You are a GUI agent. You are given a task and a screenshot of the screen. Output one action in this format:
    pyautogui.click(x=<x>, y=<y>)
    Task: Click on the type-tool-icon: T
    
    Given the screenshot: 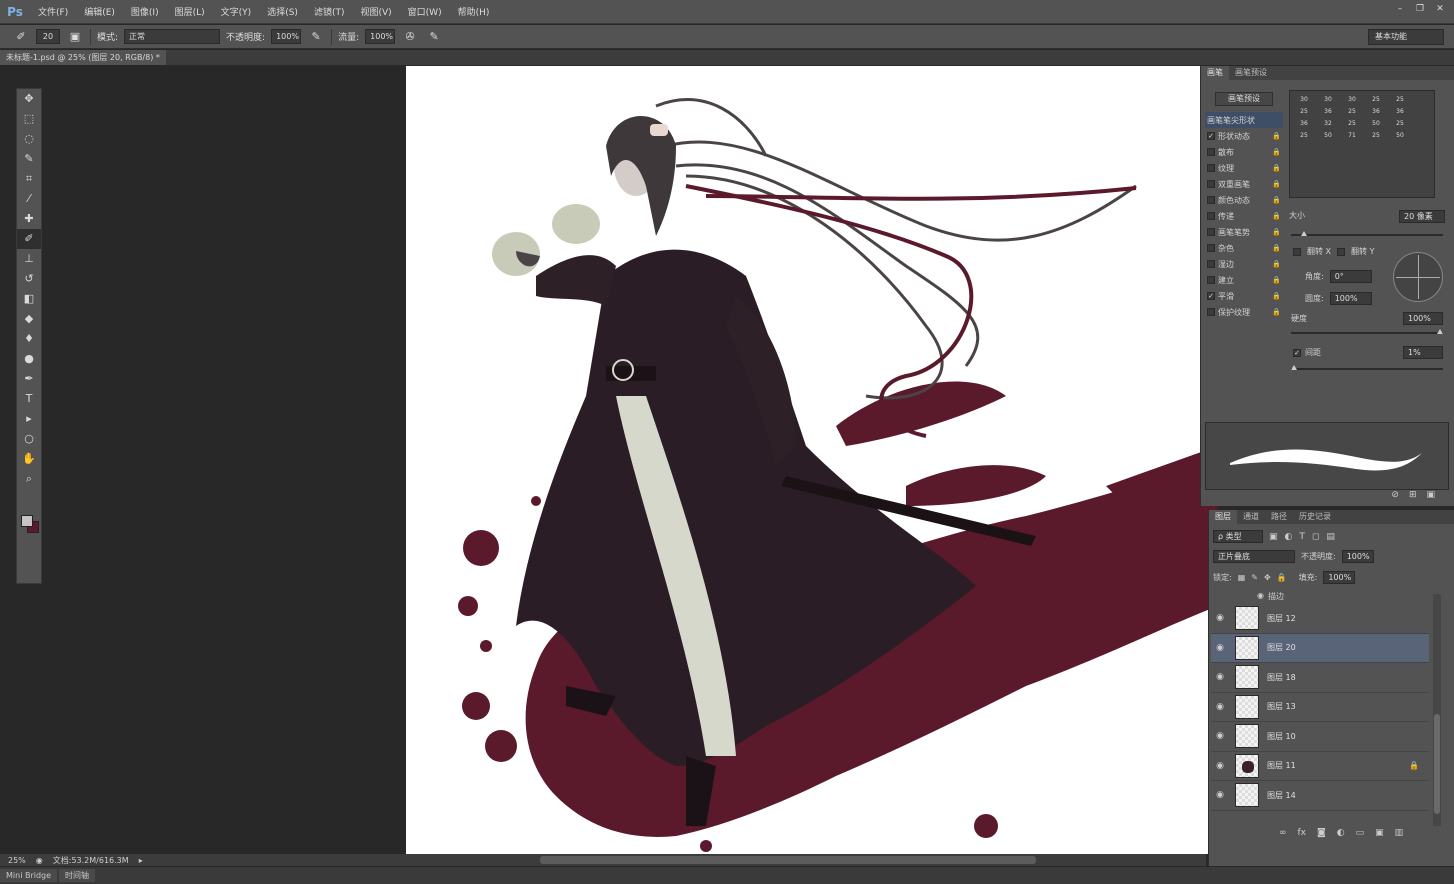 What is the action you would take?
    pyautogui.click(x=29, y=399)
    